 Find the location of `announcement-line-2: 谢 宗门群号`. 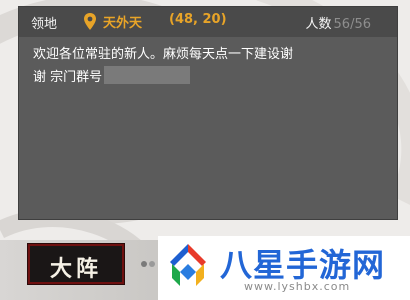

announcement-line-2: 谢 宗门群号 is located at coordinates (206, 77).